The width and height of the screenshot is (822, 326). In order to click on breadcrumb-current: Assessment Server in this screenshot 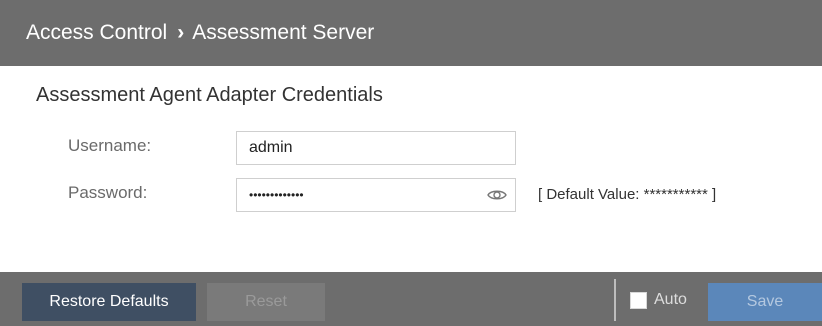, I will do `click(283, 32)`.